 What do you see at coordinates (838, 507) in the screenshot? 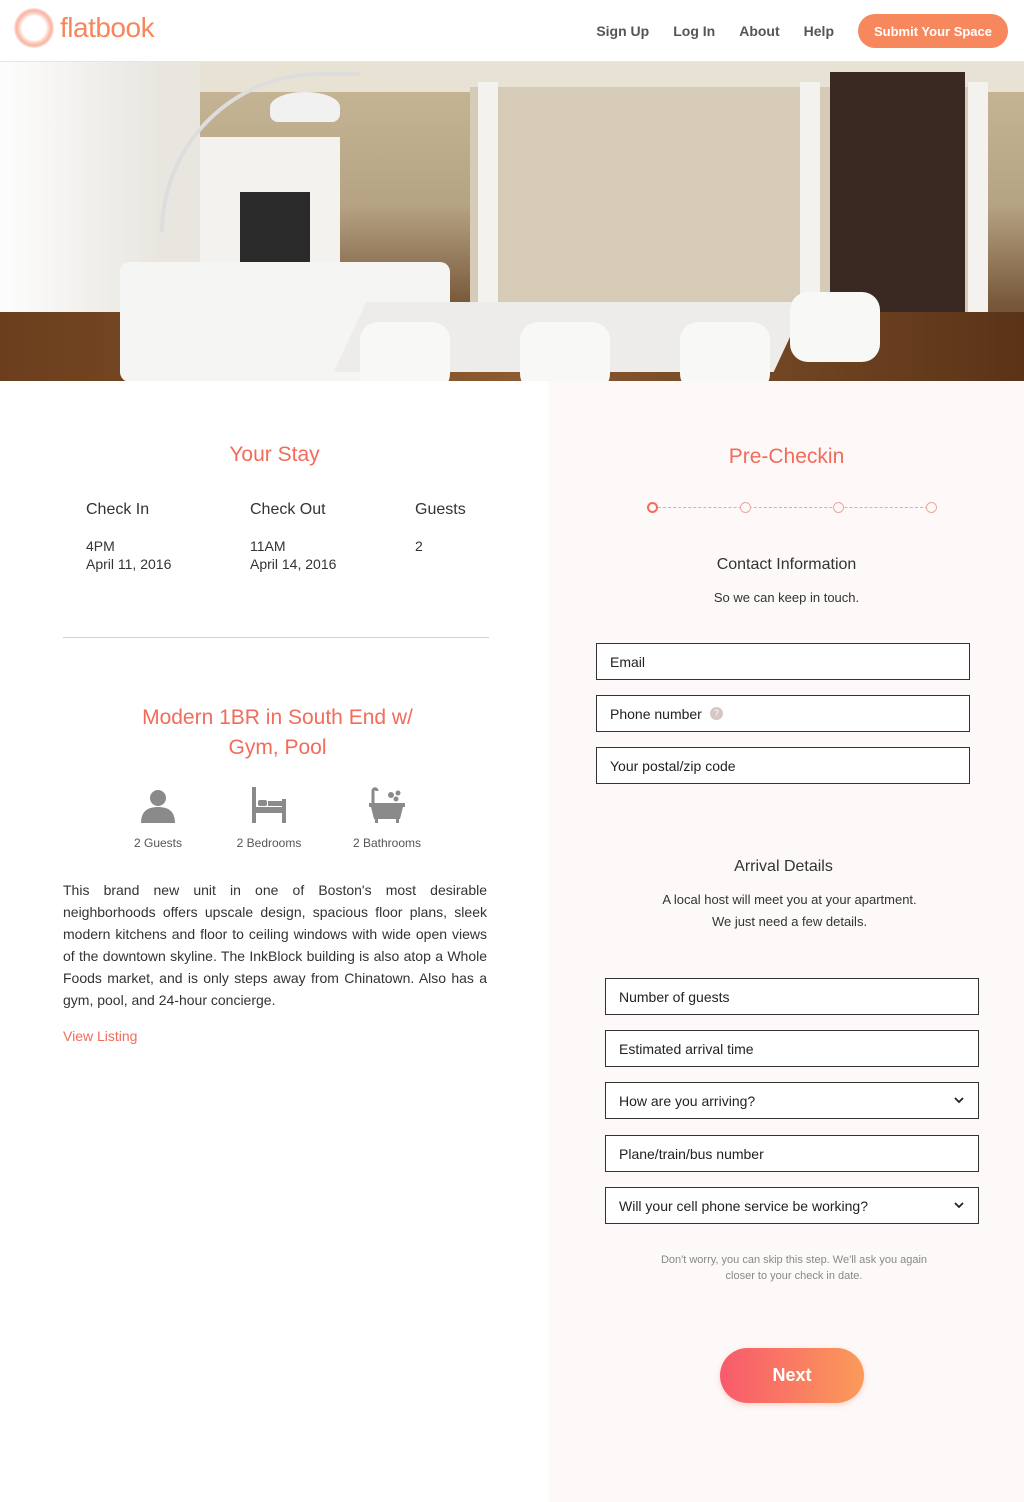
I see `step-3-dot` at bounding box center [838, 507].